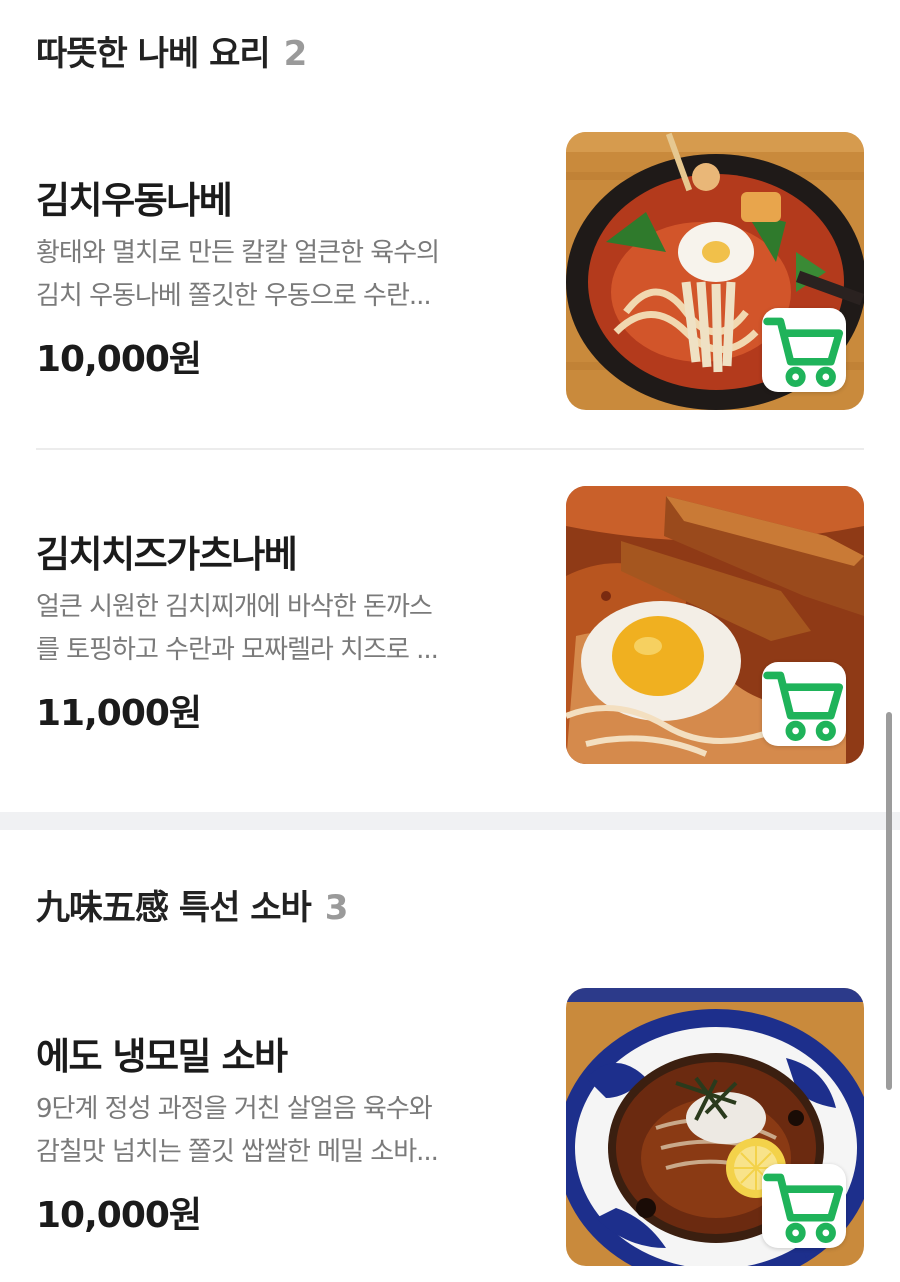  What do you see at coordinates (174, 908) in the screenshot?
I see `section-title-label: 九味五感 특선 소바` at bounding box center [174, 908].